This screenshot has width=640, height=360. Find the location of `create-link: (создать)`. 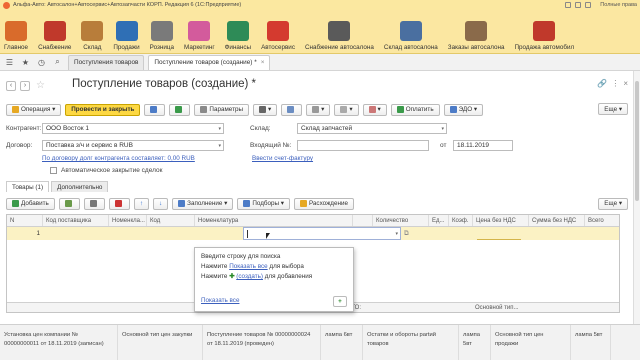

create-link: (создать) is located at coordinates (249, 276).